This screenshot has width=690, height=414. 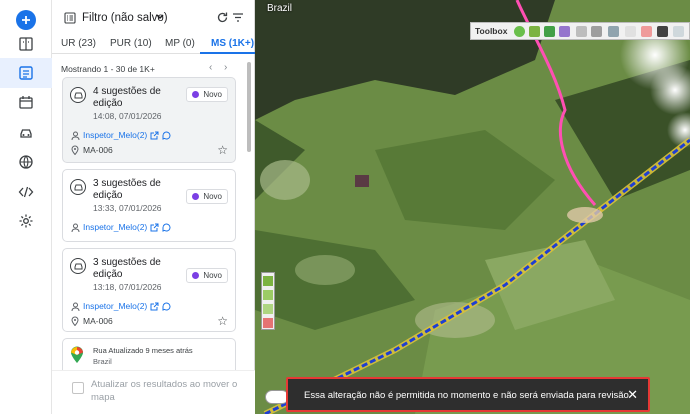 What do you see at coordinates (534, 31) in the screenshot?
I see `lock-tool-icon` at bounding box center [534, 31].